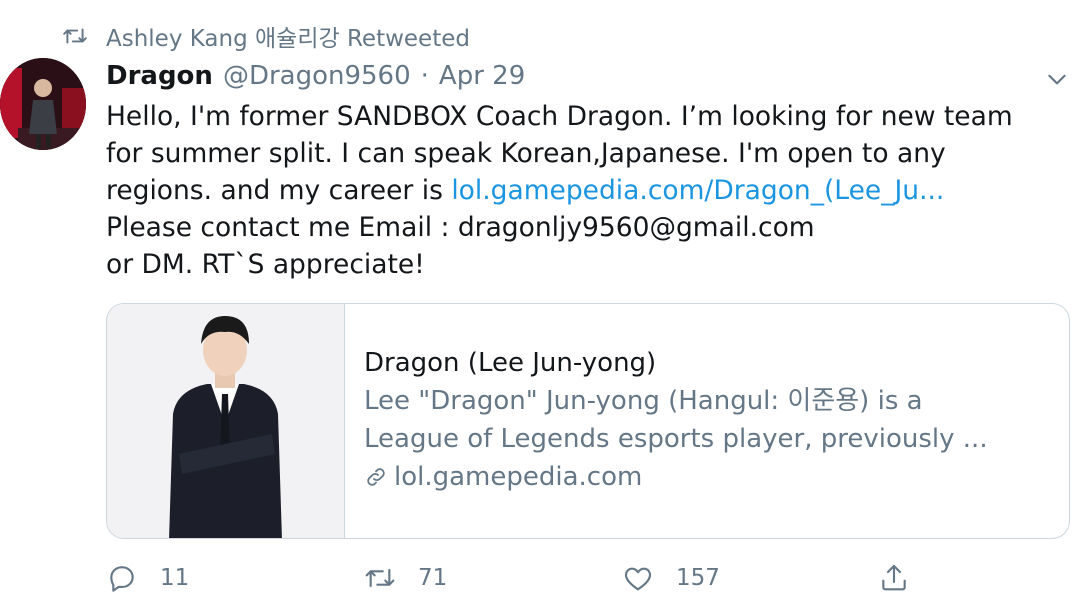 Image resolution: width=1084 pixels, height=605 pixels. Describe the element at coordinates (376, 477) in the screenshot. I see `link-icon` at that location.